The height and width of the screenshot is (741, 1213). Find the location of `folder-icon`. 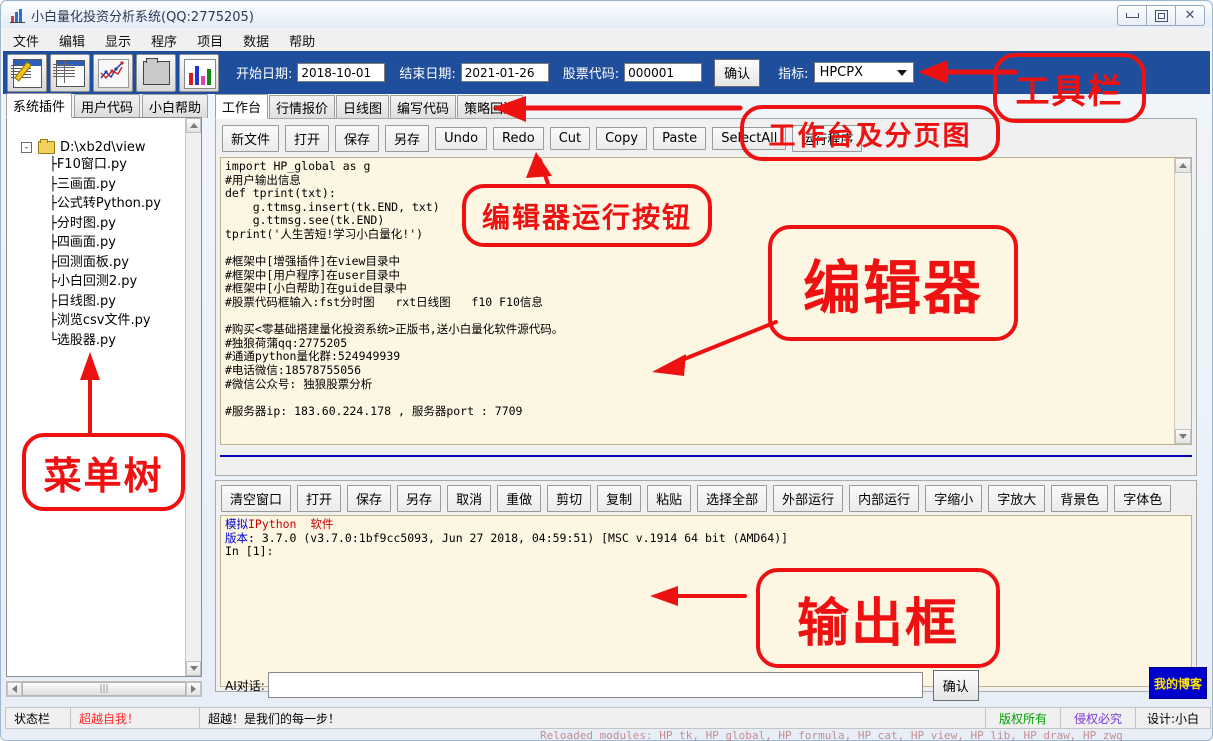

folder-icon is located at coordinates (156, 72).